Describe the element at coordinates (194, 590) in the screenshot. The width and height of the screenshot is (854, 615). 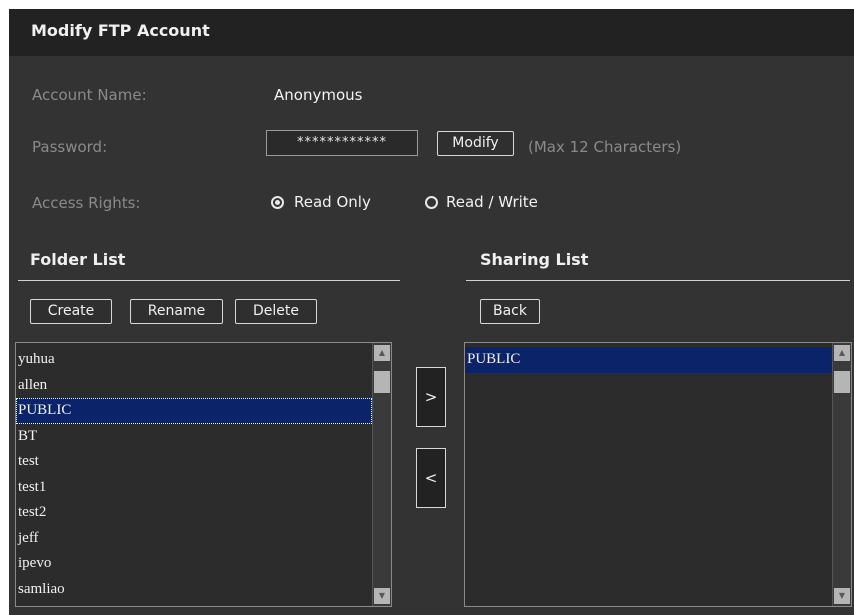
I see `folder-list-item: samliao` at that location.